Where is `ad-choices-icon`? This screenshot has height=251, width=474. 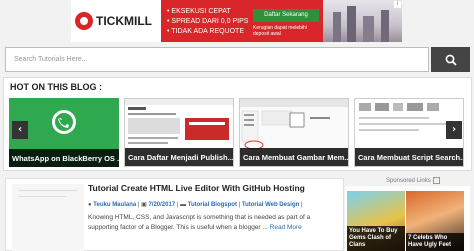 ad-choices-icon is located at coordinates (436, 180).